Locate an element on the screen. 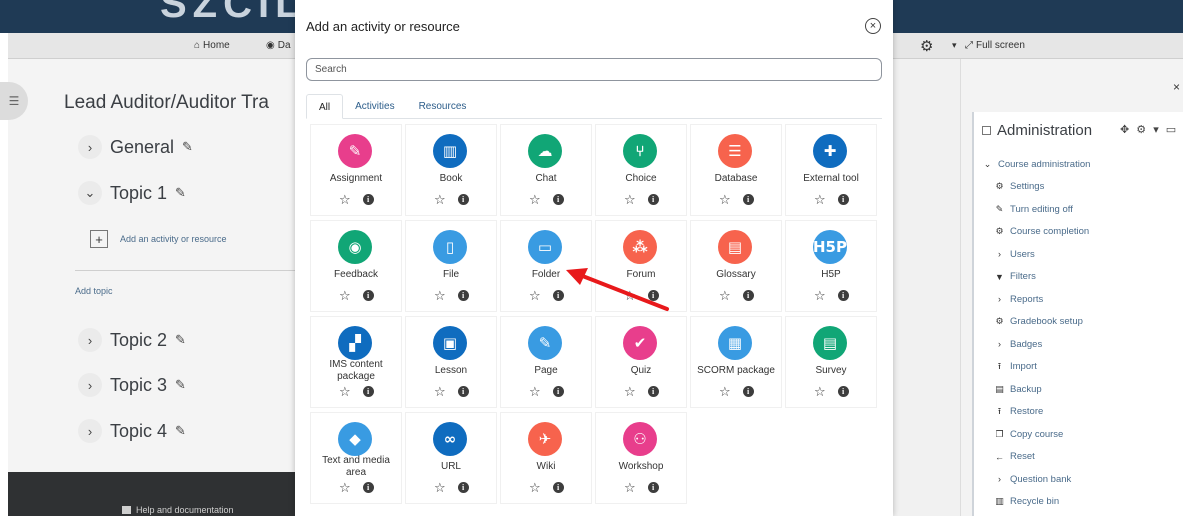  h5p-icon: H5P is located at coordinates (830, 247).